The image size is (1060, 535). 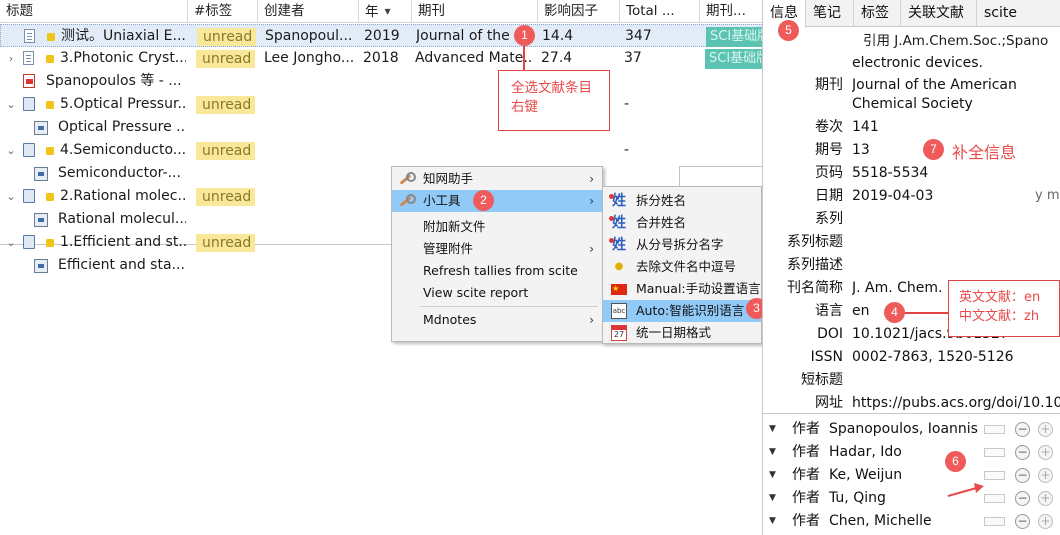 What do you see at coordinates (734, 59) in the screenshot?
I see `sci-badge: SCI基础版` at bounding box center [734, 59].